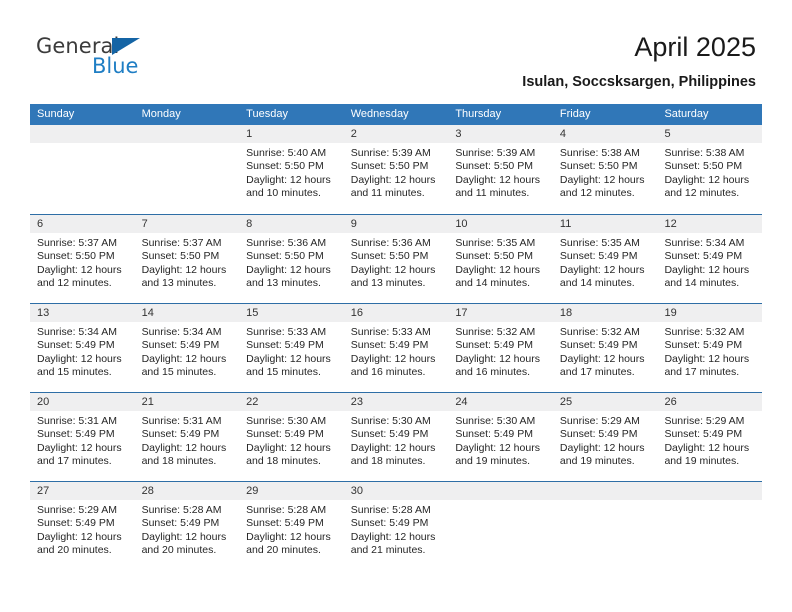 The image size is (792, 612). I want to click on daylight-text-line2: and 18 minutes., so click(283, 461).